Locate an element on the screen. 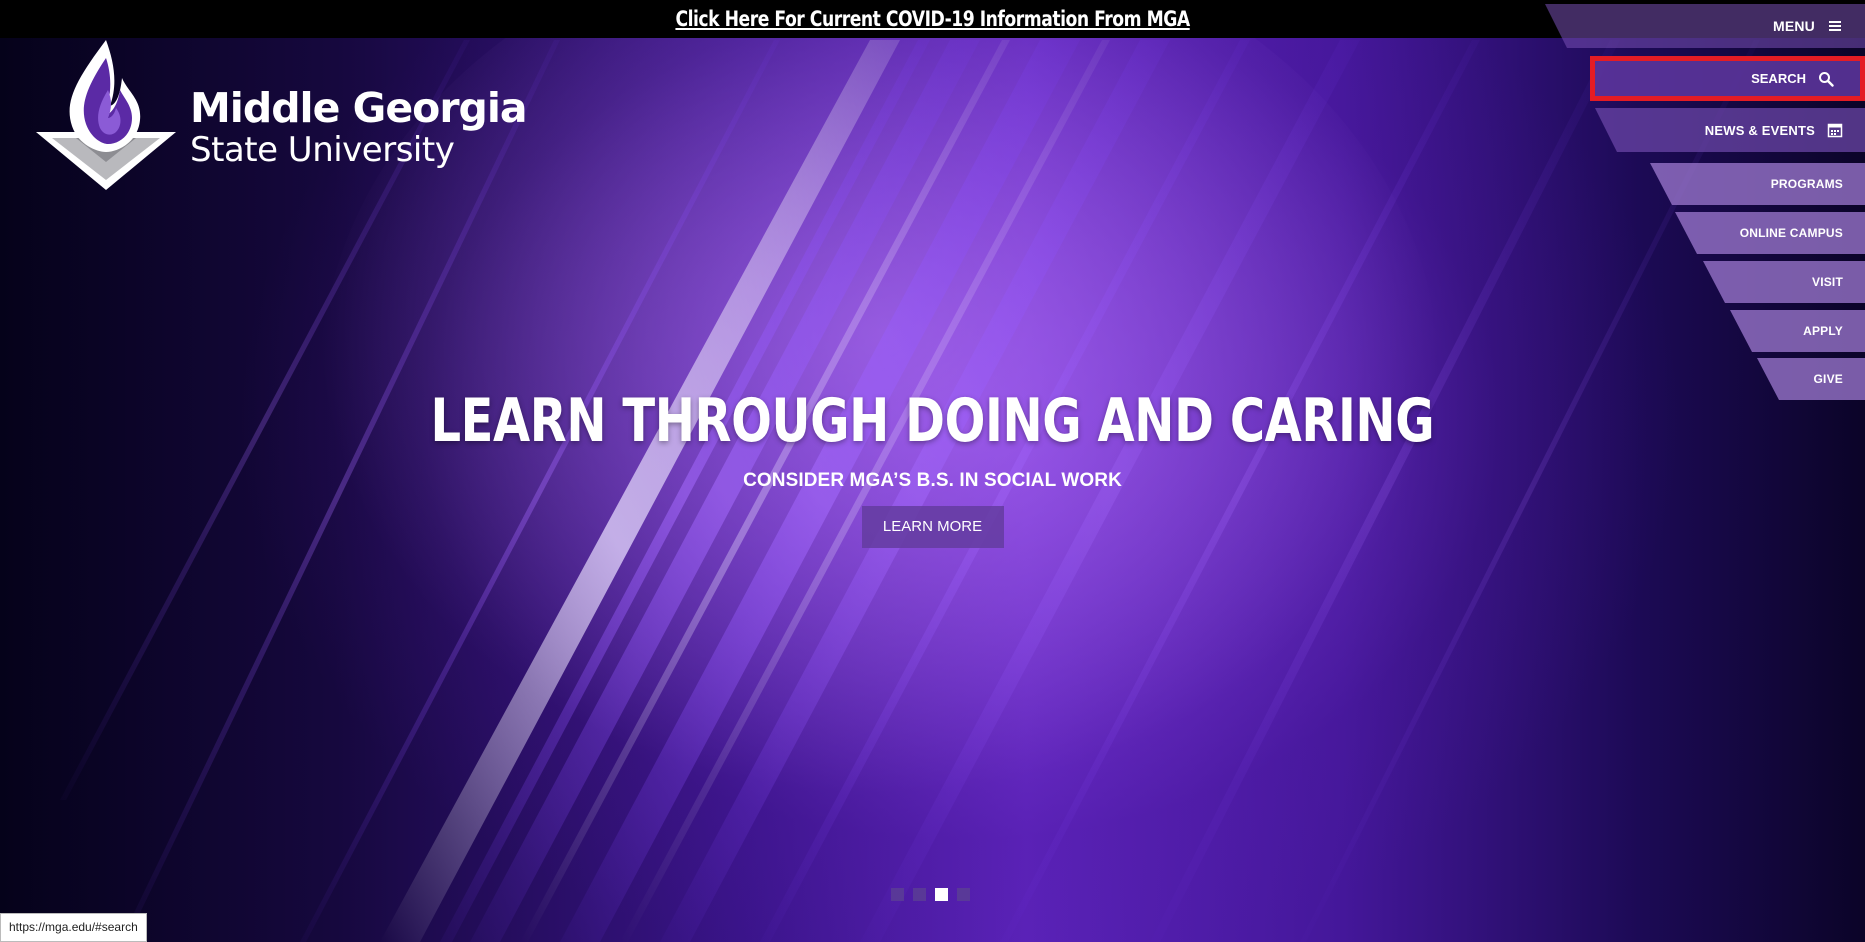 The image size is (1865, 942). give-label: GIVE is located at coordinates (1828, 379).